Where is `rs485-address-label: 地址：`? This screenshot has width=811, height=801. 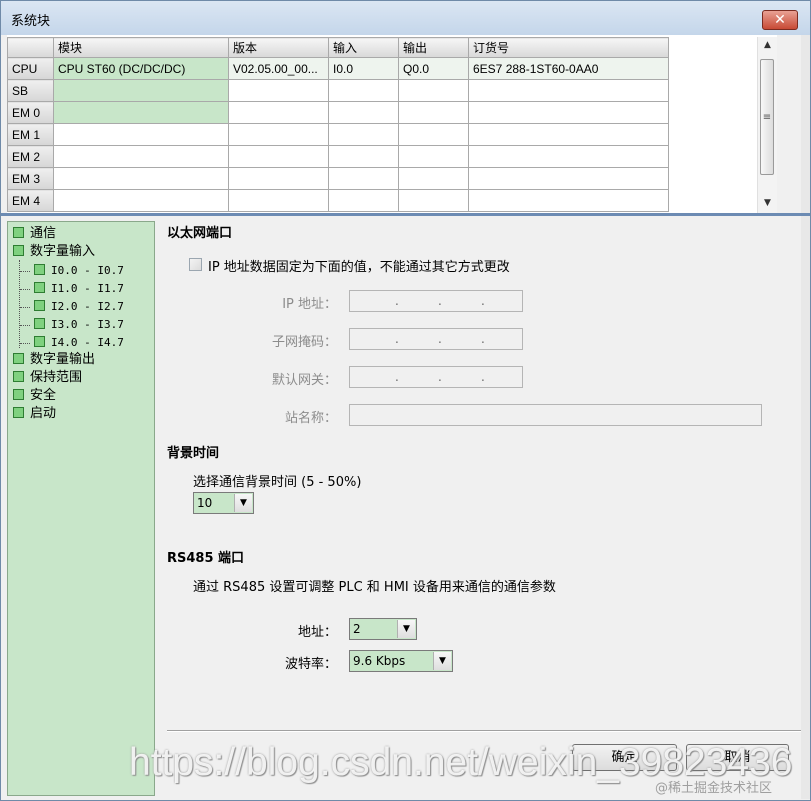 rs485-address-label: 地址： is located at coordinates (317, 632).